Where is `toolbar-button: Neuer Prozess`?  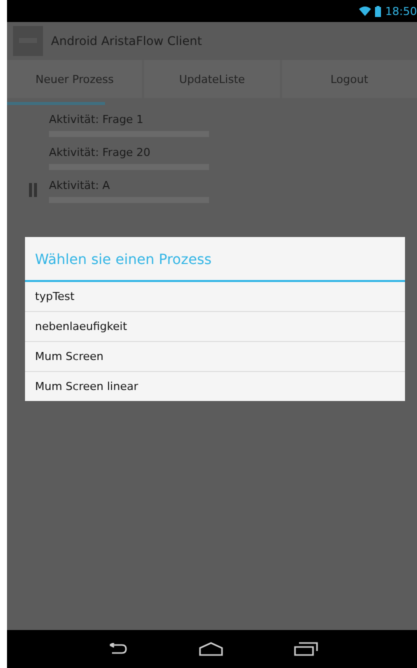
toolbar-button: Neuer Prozess is located at coordinates (74, 79).